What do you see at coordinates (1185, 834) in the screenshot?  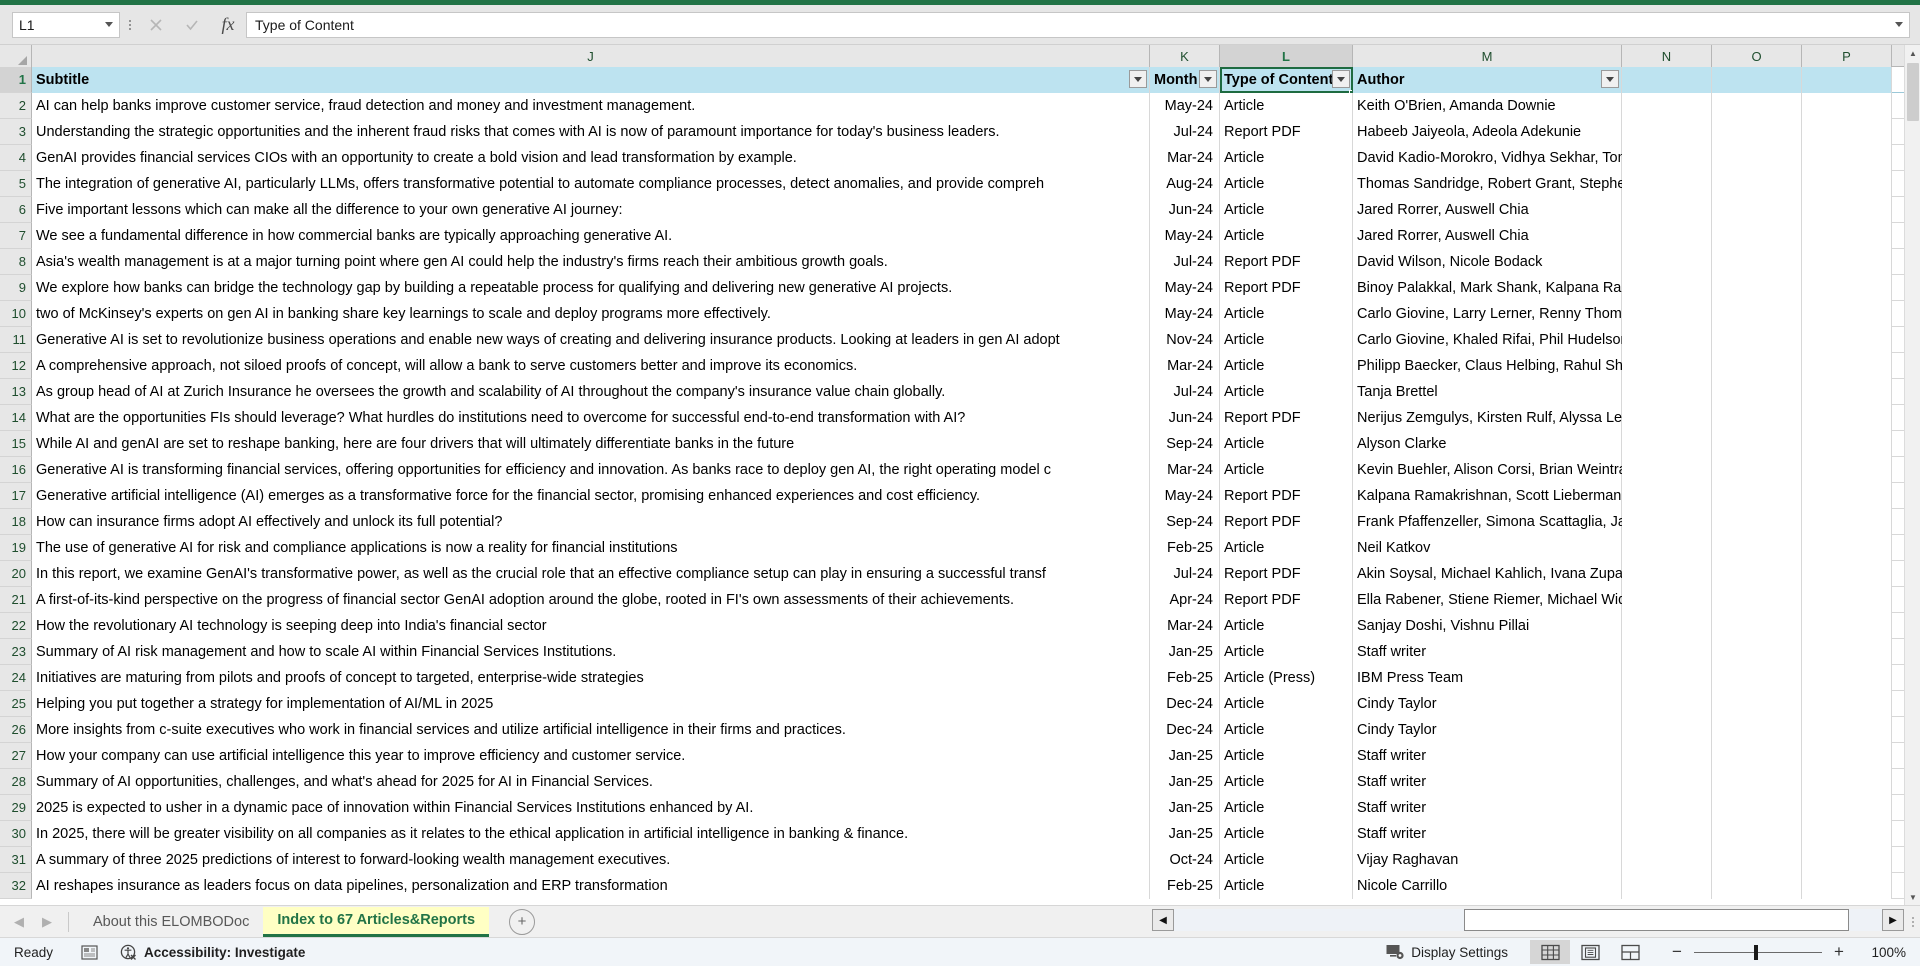 I see `cell-K30: Jan-25` at bounding box center [1185, 834].